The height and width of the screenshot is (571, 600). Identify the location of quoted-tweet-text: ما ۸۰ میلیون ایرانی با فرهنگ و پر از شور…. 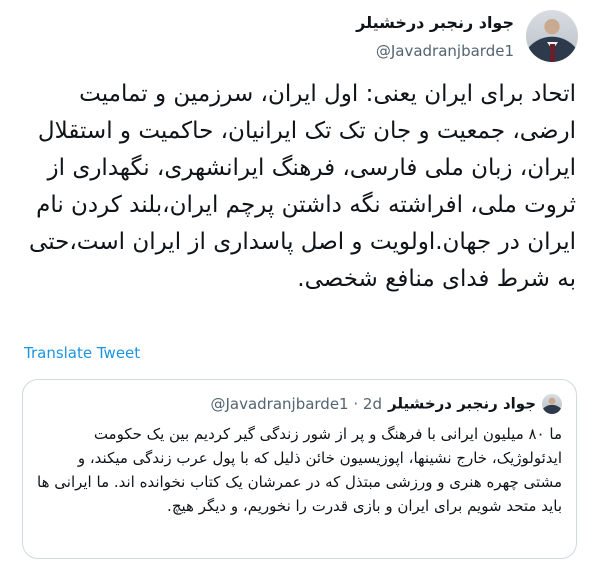
(299, 470).